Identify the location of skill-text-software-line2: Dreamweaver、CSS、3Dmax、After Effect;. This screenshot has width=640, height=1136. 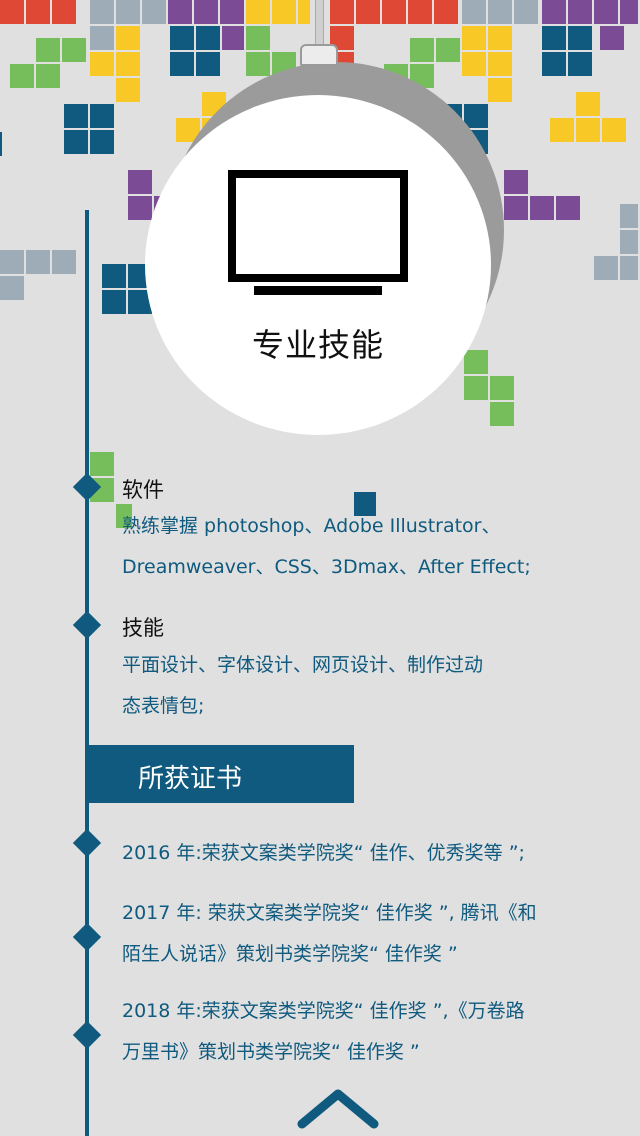
(326, 567).